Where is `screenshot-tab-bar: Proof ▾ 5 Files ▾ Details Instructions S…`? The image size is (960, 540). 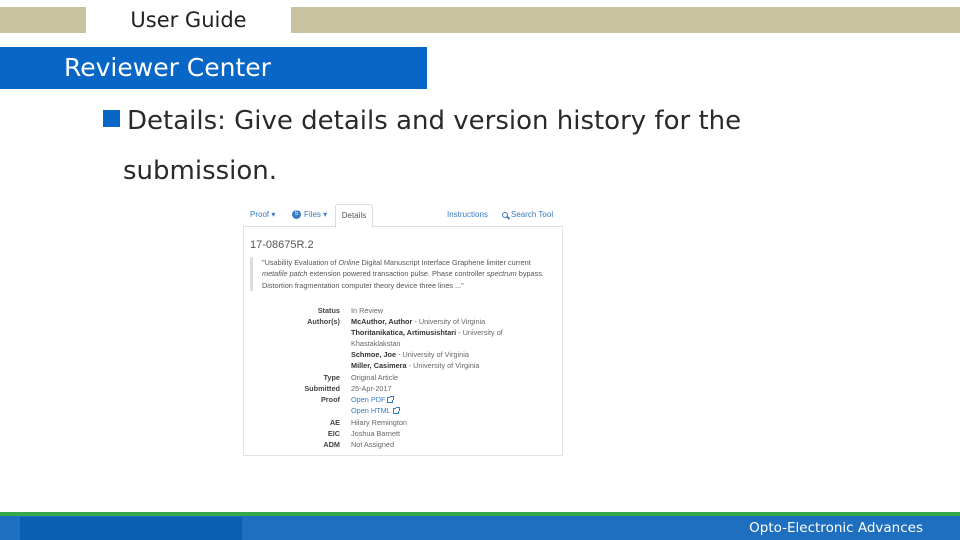 screenshot-tab-bar: Proof ▾ 5 Files ▾ Details Instructions S… is located at coordinates (403, 215).